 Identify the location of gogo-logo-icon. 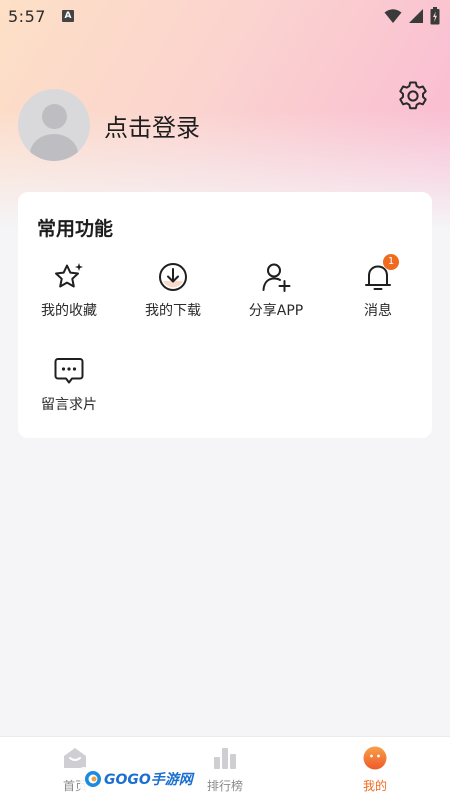
(93, 779).